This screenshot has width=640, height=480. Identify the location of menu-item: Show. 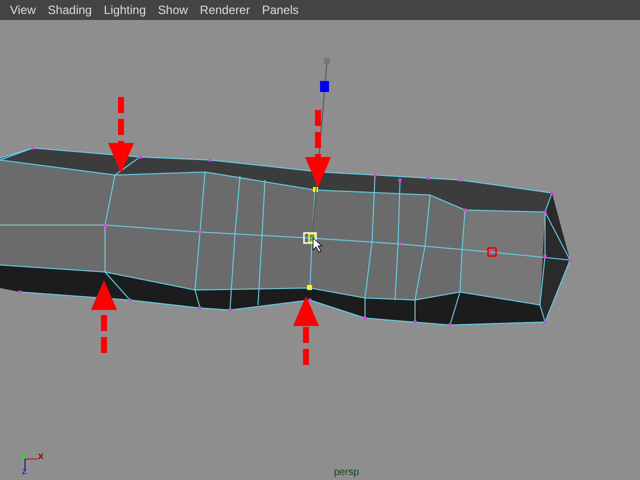
(173, 10).